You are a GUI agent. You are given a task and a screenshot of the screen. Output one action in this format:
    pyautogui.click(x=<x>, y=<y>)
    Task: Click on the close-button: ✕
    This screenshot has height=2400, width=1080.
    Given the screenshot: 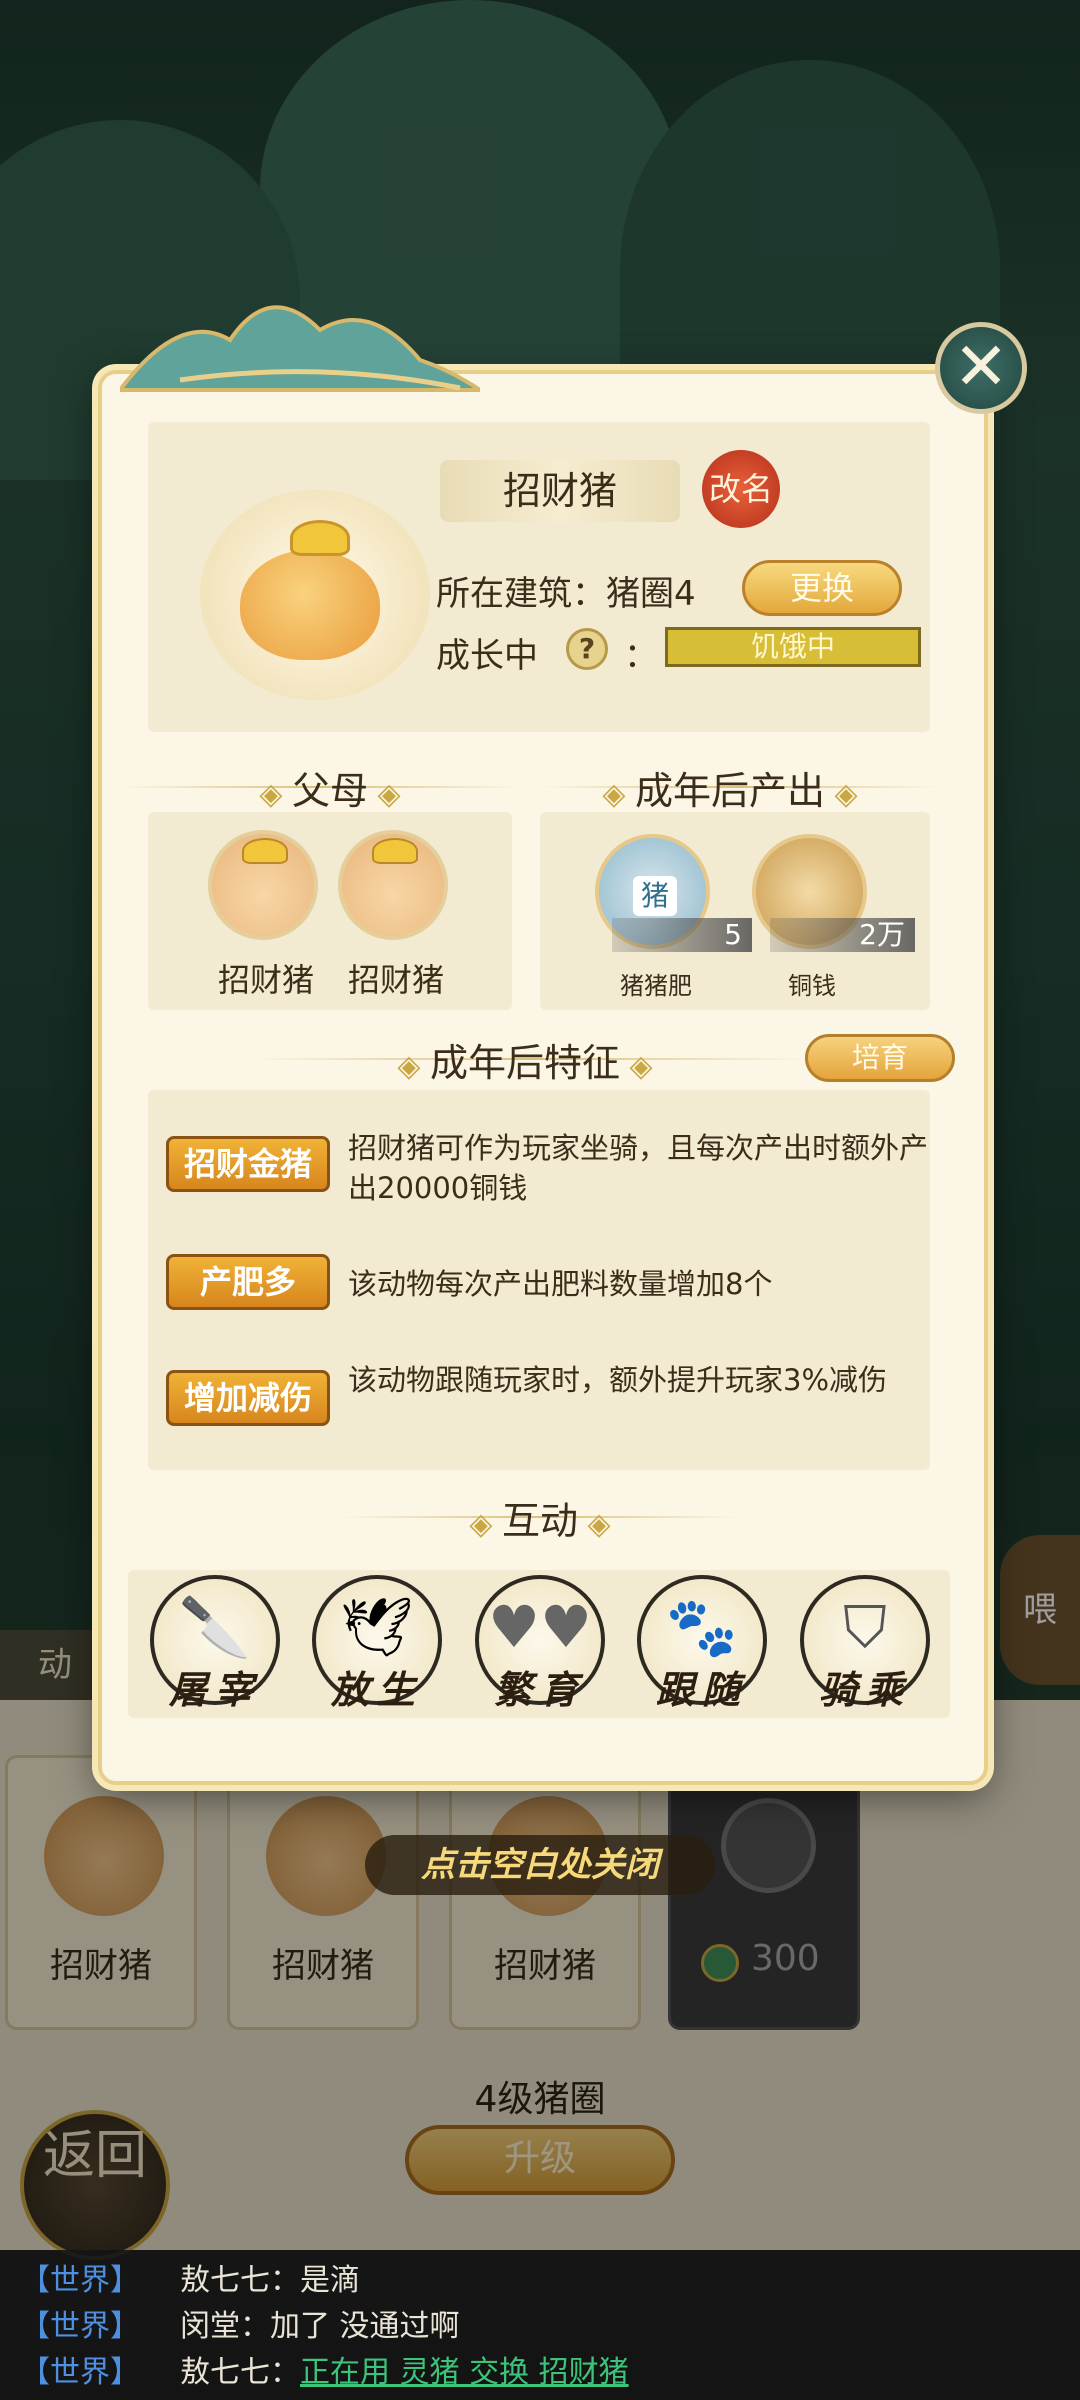 What is the action you would take?
    pyautogui.click(x=981, y=368)
    